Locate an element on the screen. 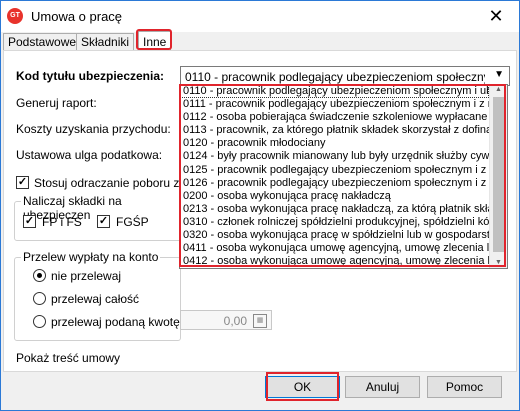  tab-skladniki: Składniki is located at coordinates (105, 42).